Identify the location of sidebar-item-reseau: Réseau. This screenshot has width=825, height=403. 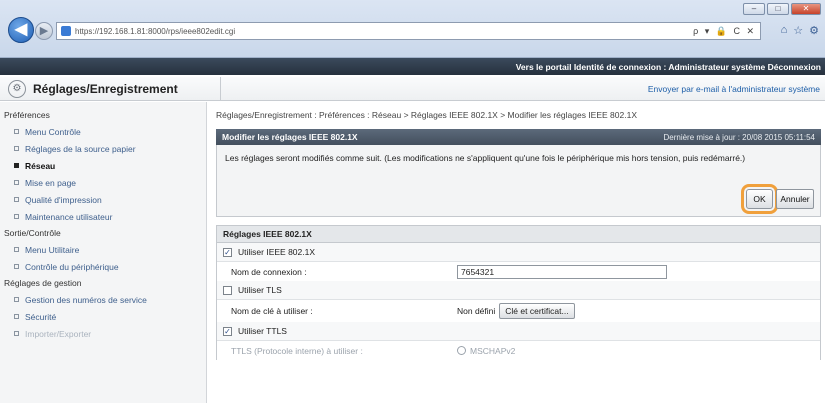
(103, 165).